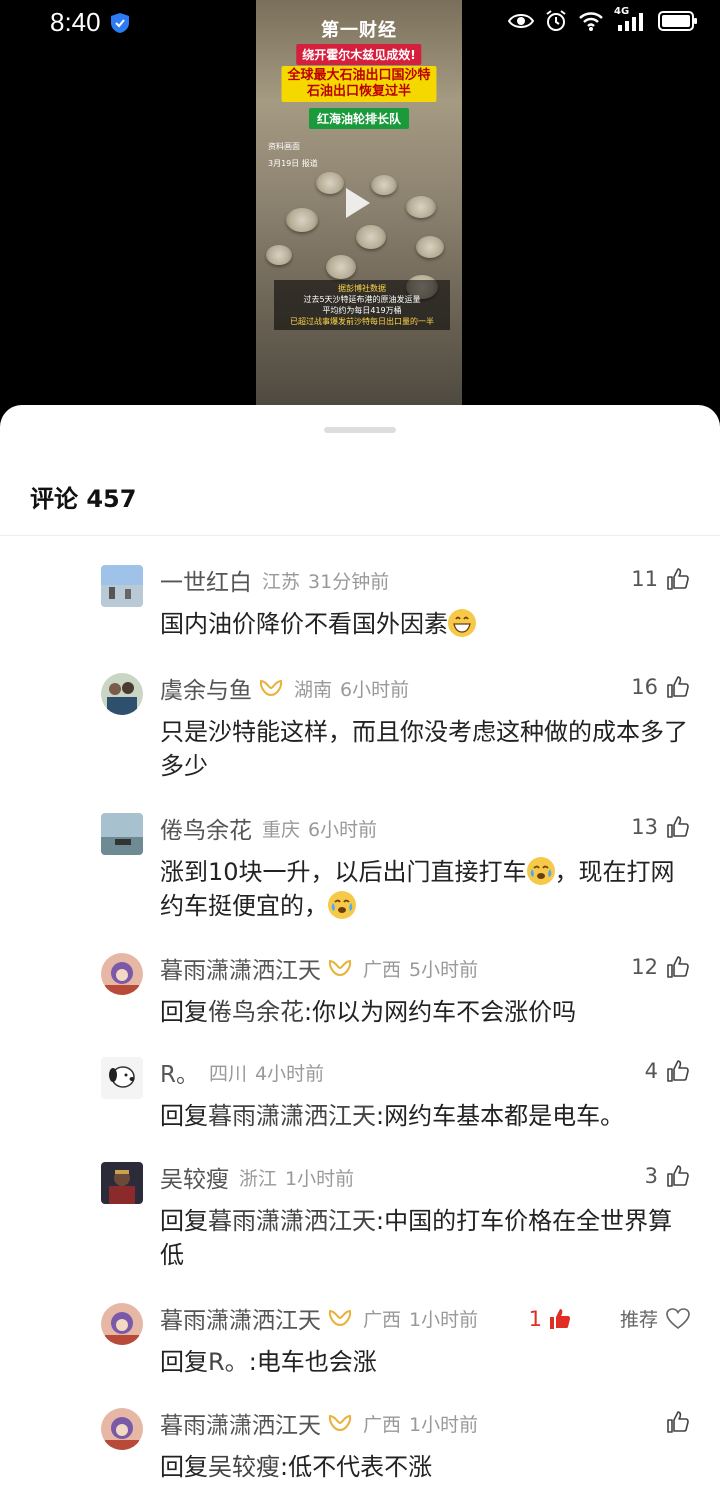 The width and height of the screenshot is (720, 1497). Describe the element at coordinates (660, 579) in the screenshot. I see `like-button: 11` at that location.